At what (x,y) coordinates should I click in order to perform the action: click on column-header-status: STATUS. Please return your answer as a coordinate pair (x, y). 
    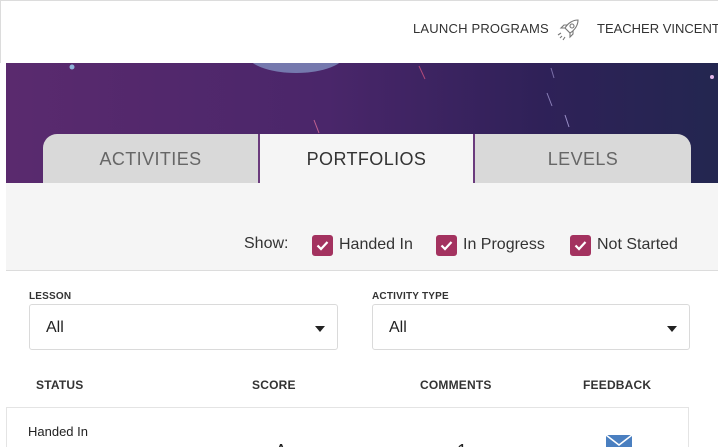
    Looking at the image, I should click on (59, 385).